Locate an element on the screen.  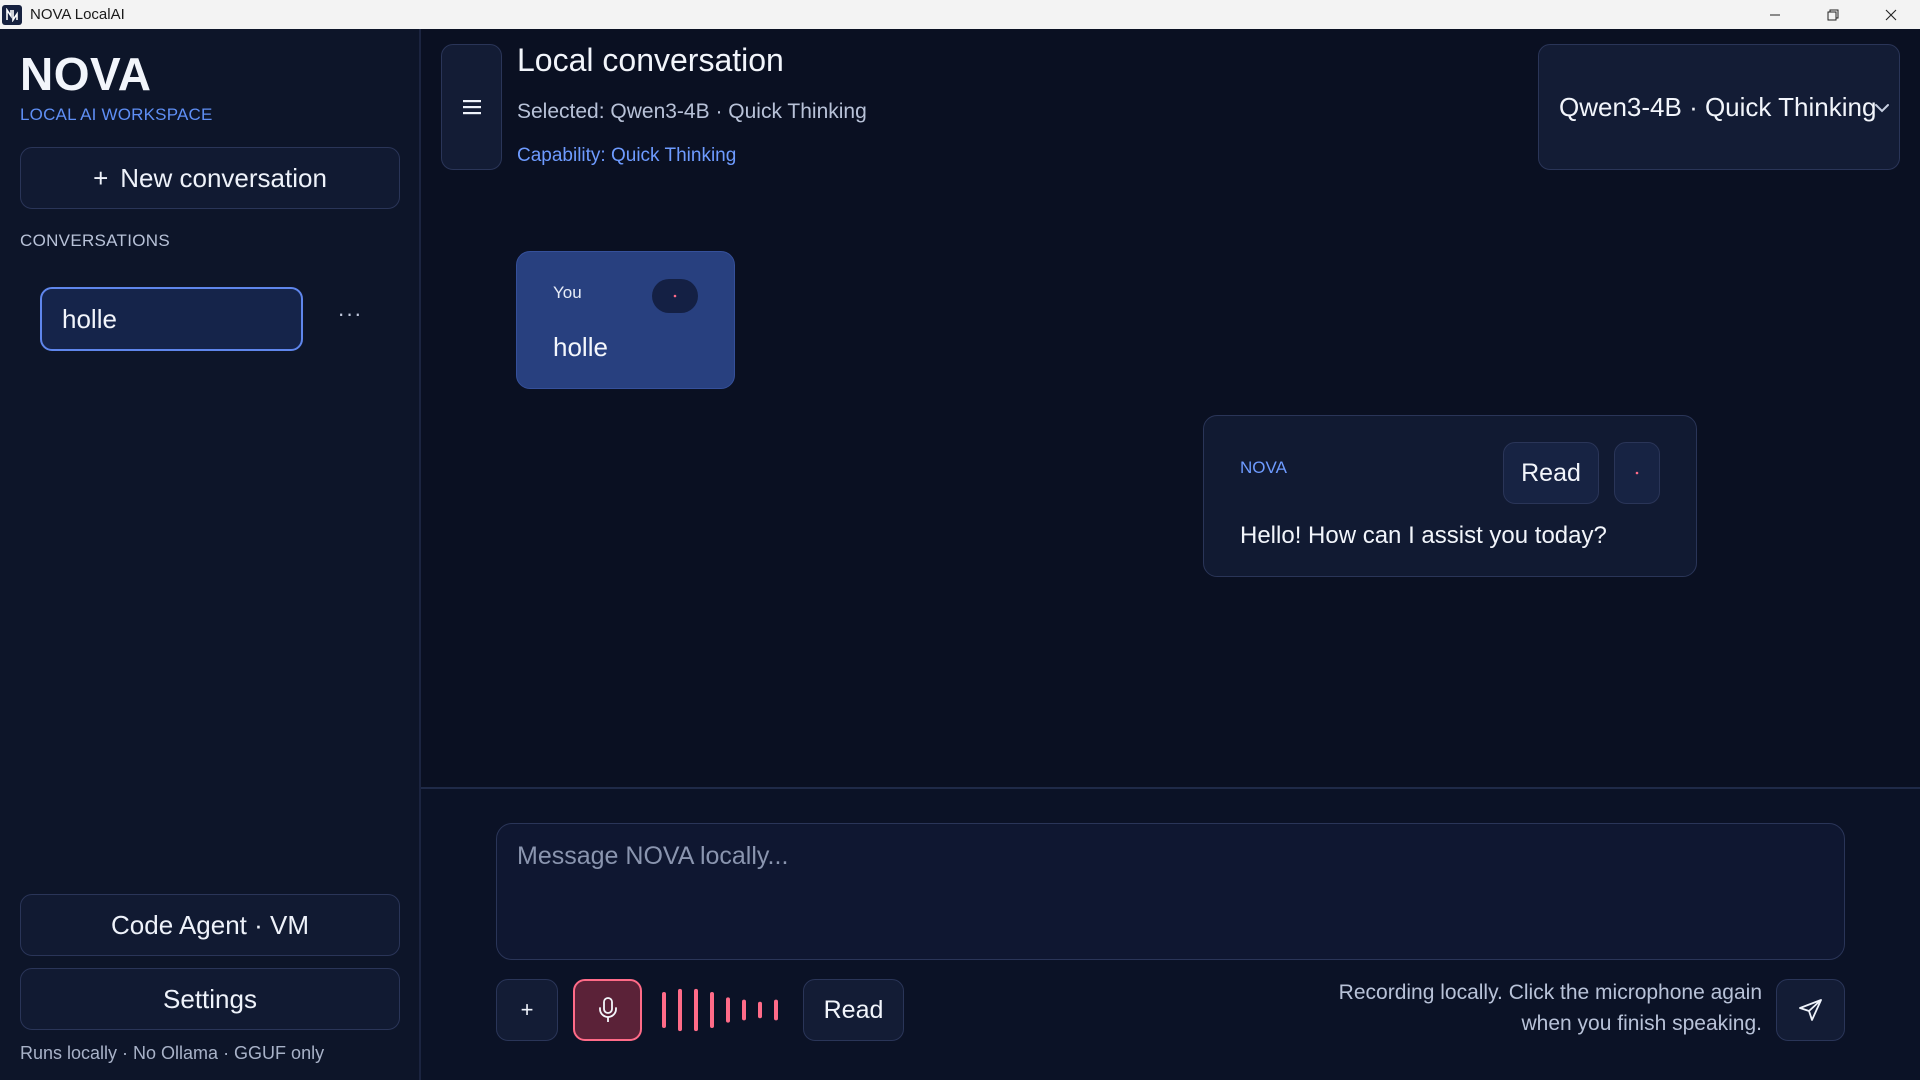
user-message: You holle is located at coordinates (625, 320).